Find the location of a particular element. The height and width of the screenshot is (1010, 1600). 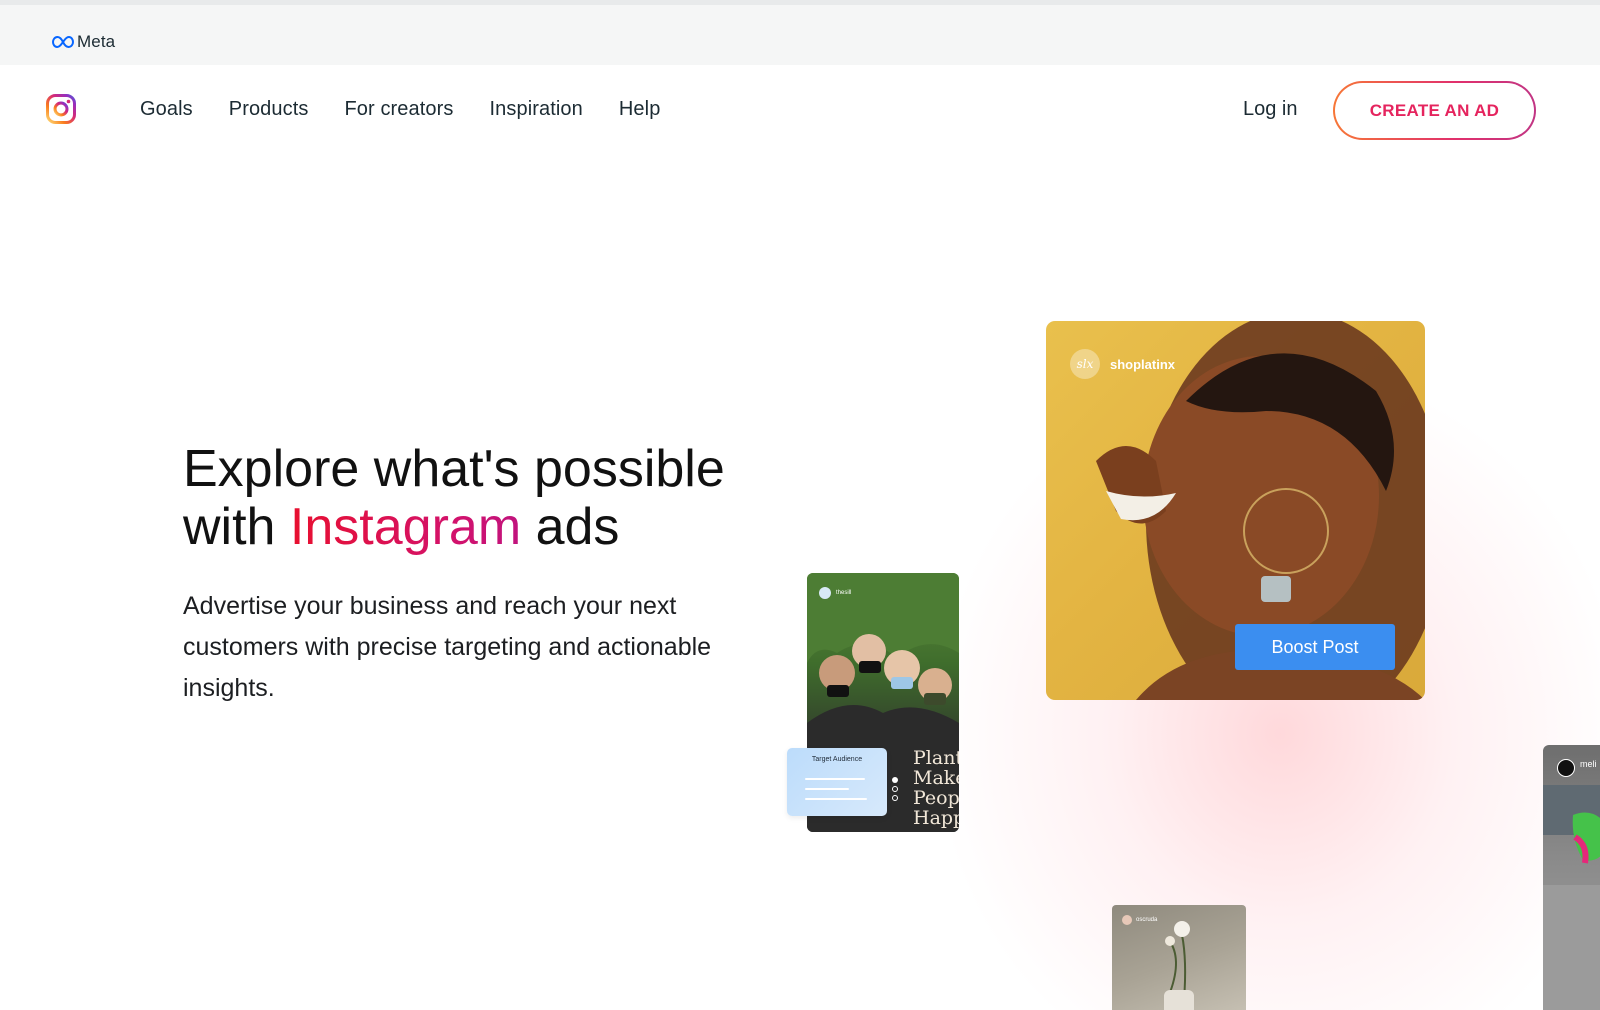

edge-card-avatar is located at coordinates (1566, 768).